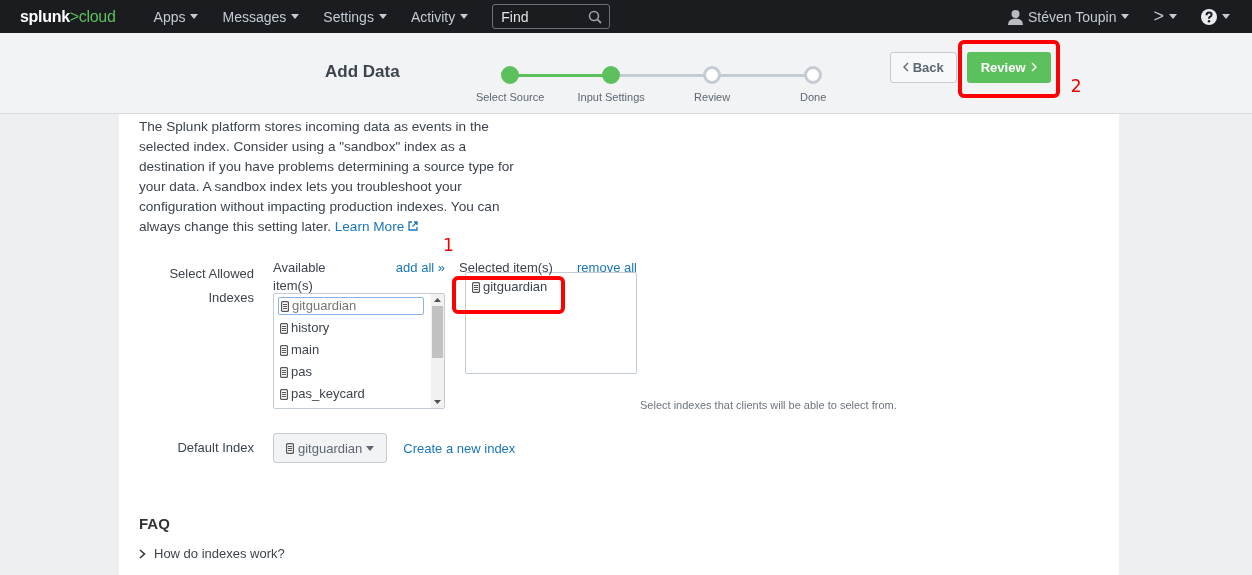  Describe the element at coordinates (300, 277) in the screenshot. I see `list-heading: Available item(s)` at that location.